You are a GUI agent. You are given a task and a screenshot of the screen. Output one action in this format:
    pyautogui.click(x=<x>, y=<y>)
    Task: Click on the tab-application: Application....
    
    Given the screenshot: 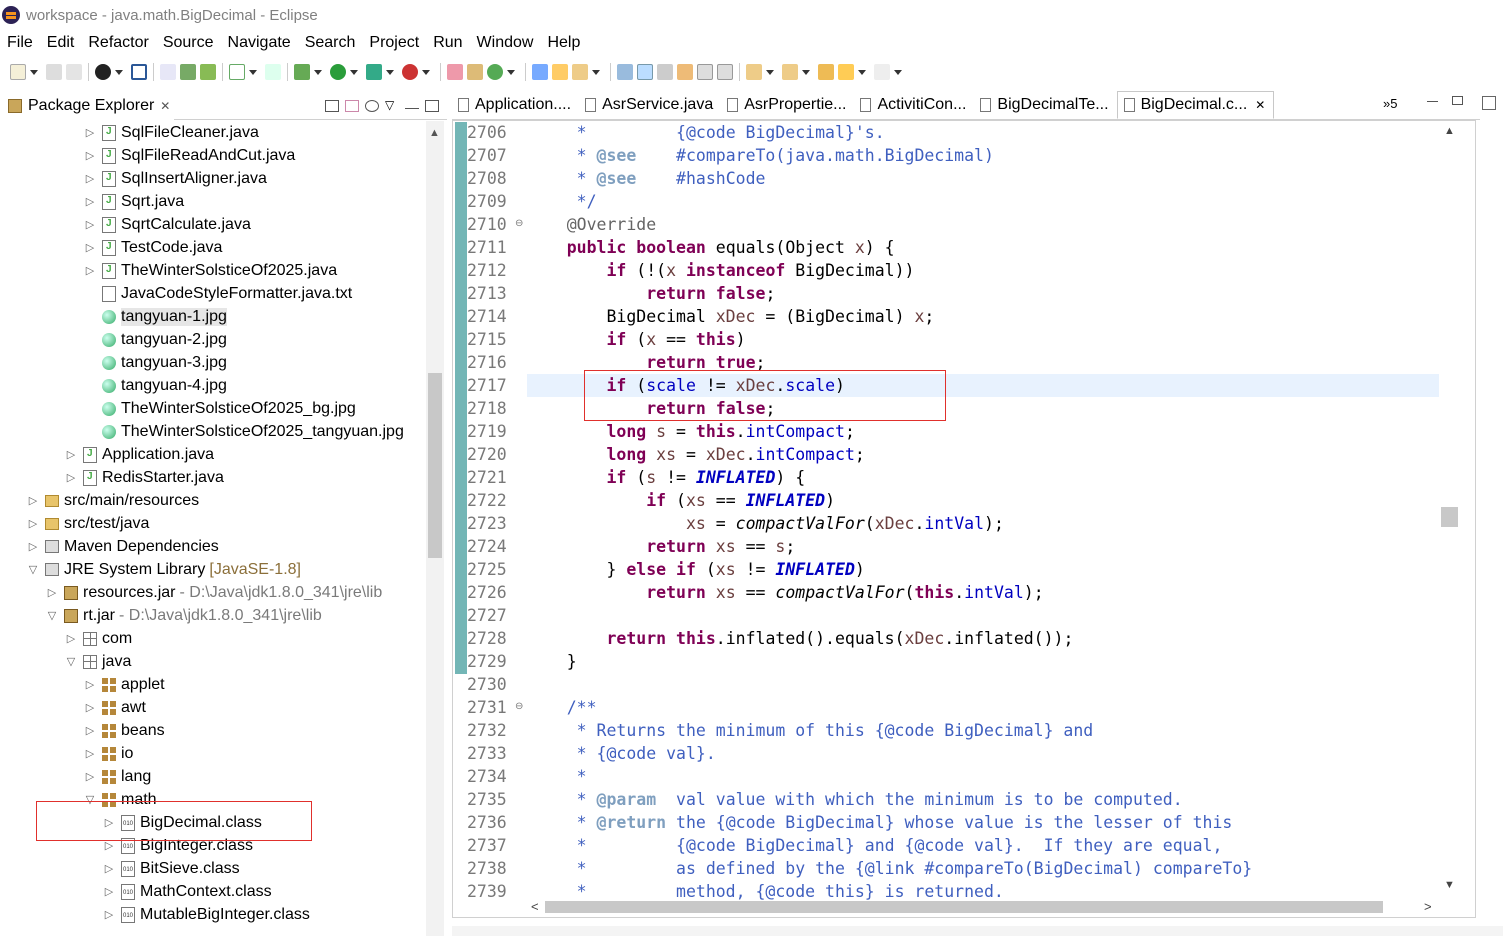 What is the action you would take?
    pyautogui.click(x=515, y=105)
    